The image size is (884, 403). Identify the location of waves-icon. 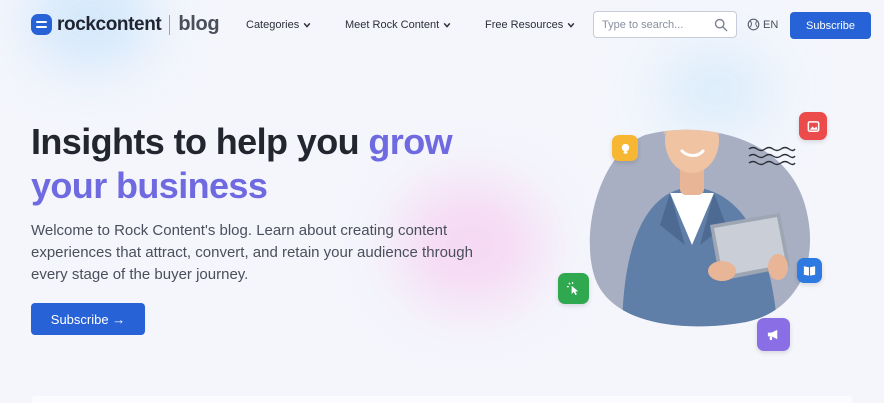
(772, 156).